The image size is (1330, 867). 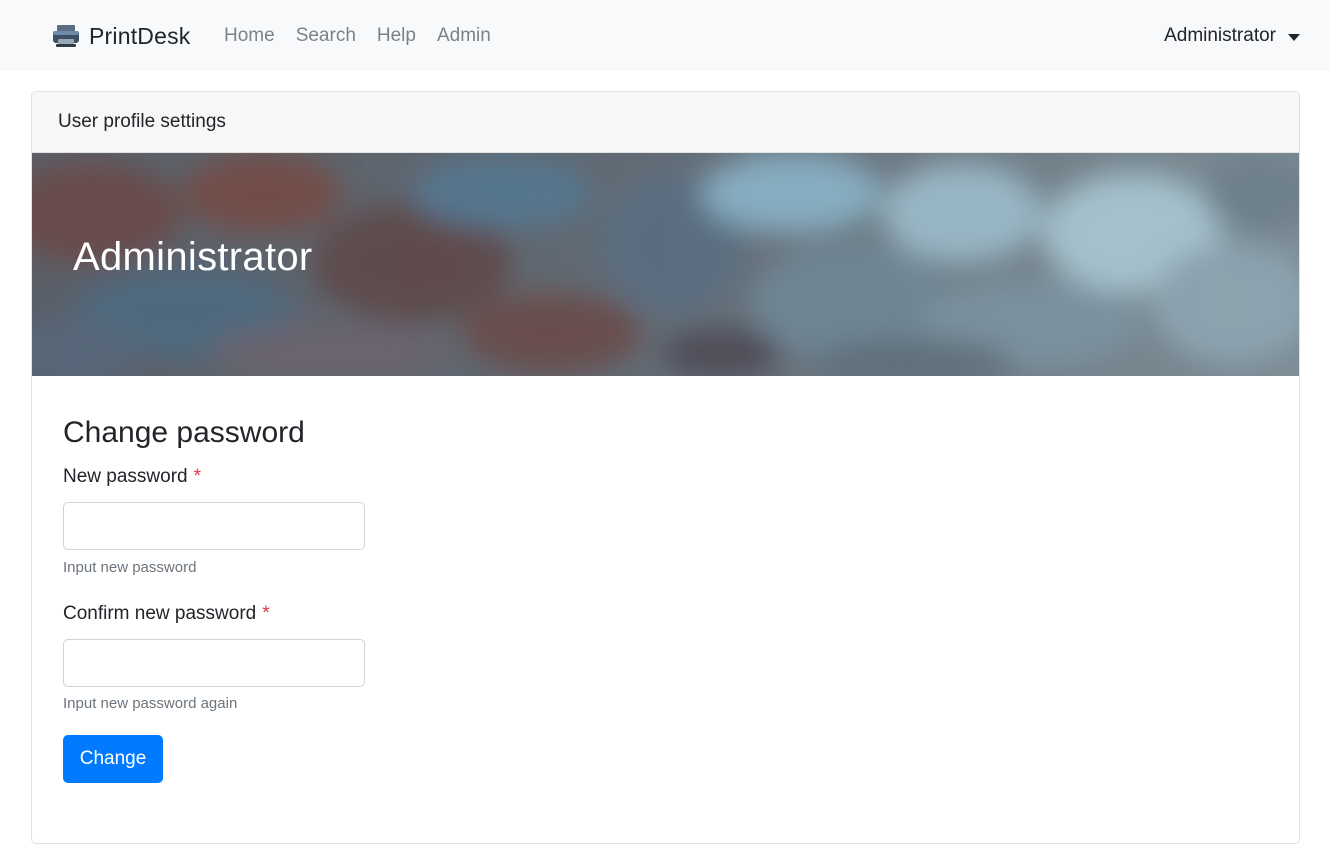 What do you see at coordinates (66, 36) in the screenshot?
I see `printer-icon` at bounding box center [66, 36].